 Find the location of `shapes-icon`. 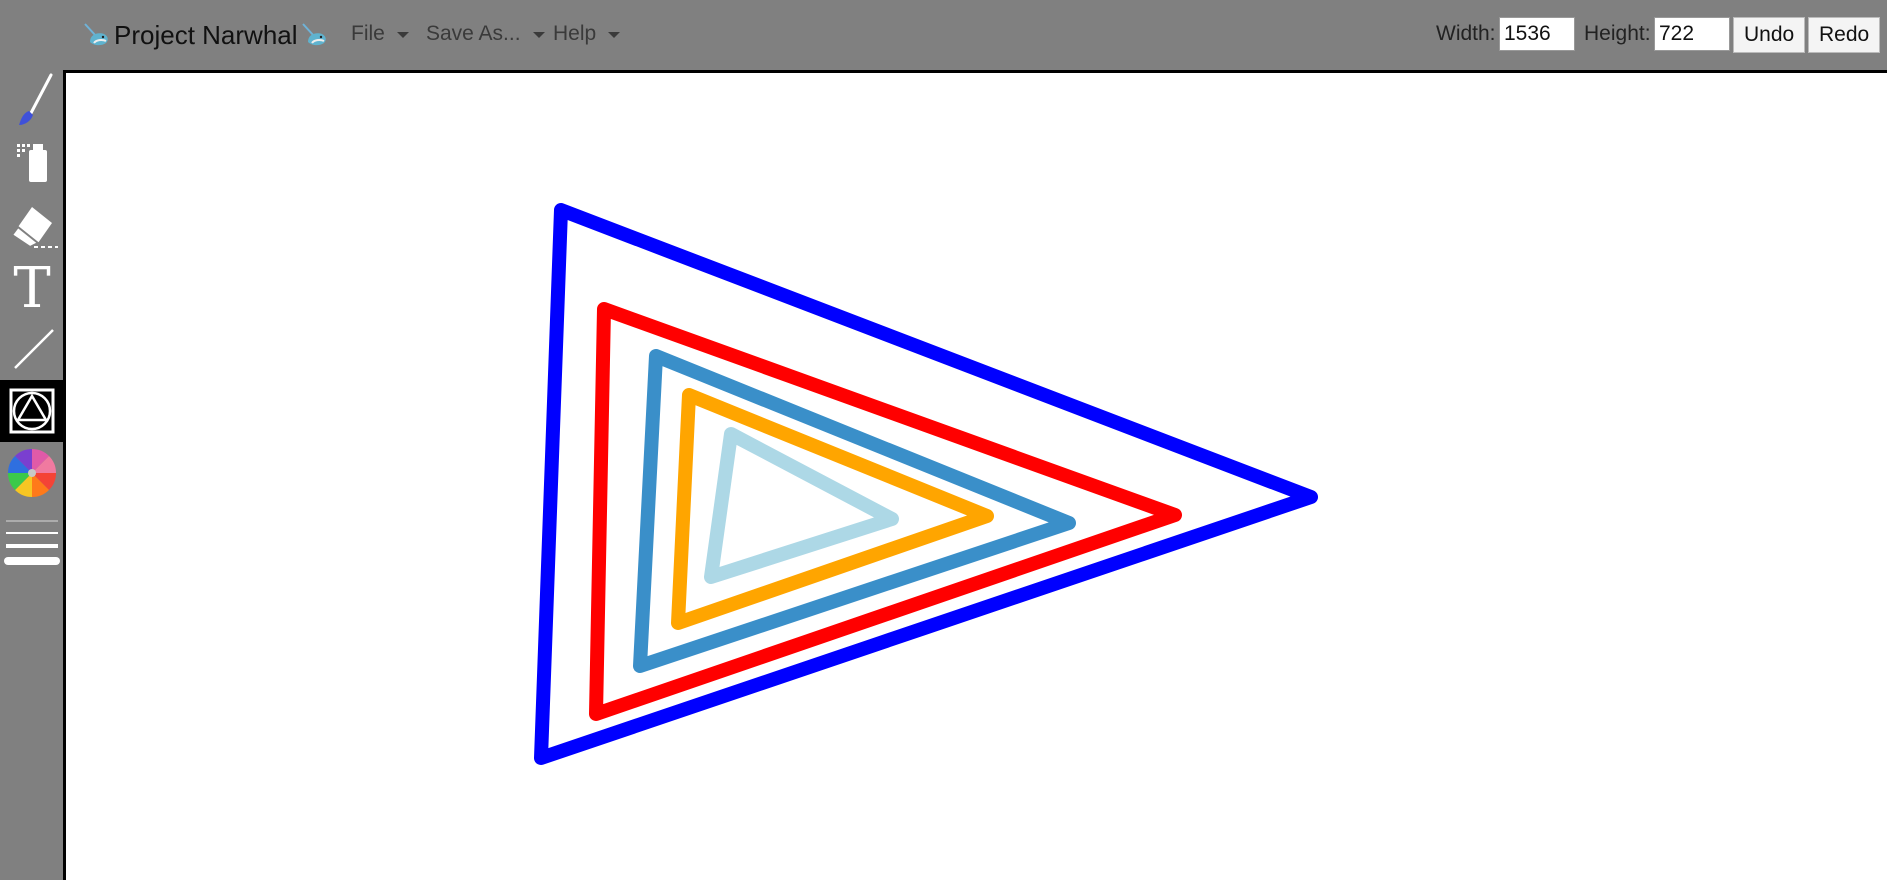

shapes-icon is located at coordinates (31, 411).